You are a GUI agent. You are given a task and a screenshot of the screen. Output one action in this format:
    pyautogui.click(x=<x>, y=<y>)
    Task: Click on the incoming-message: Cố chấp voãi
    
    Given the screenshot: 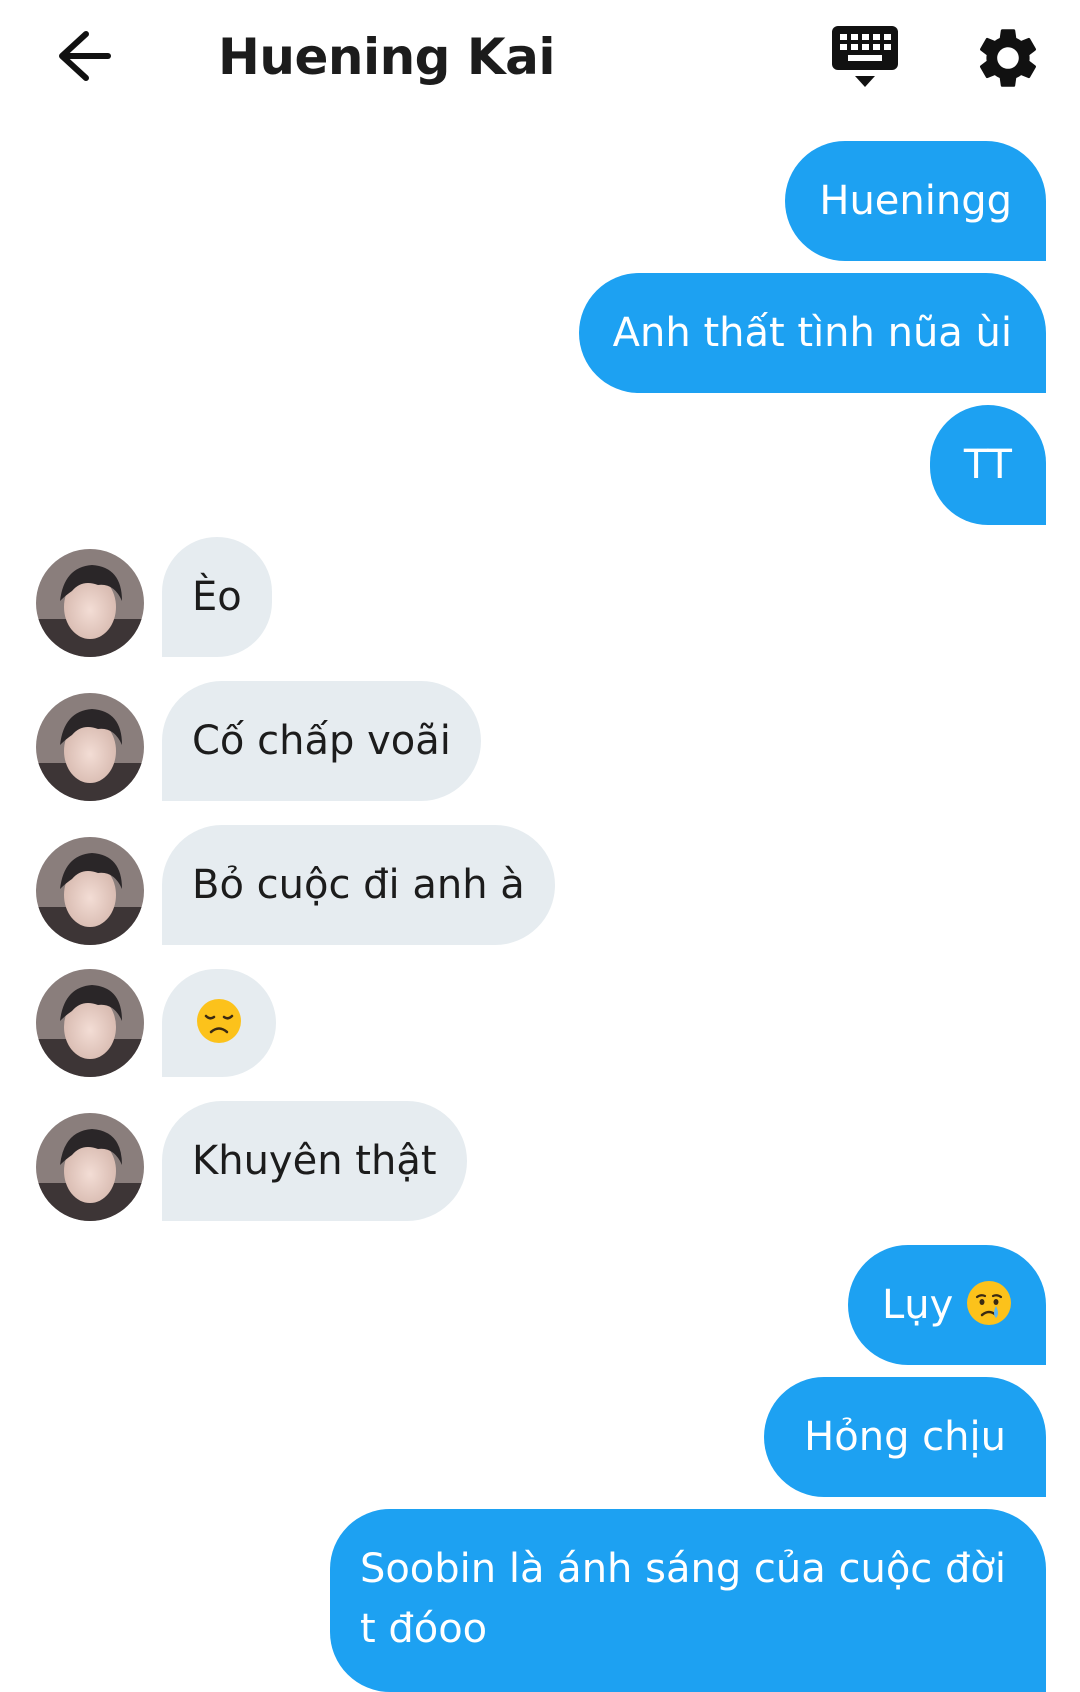 What is the action you would take?
    pyautogui.click(x=321, y=741)
    